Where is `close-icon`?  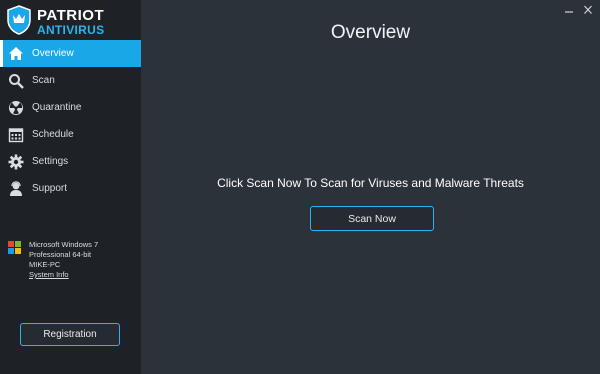 close-icon is located at coordinates (588, 10).